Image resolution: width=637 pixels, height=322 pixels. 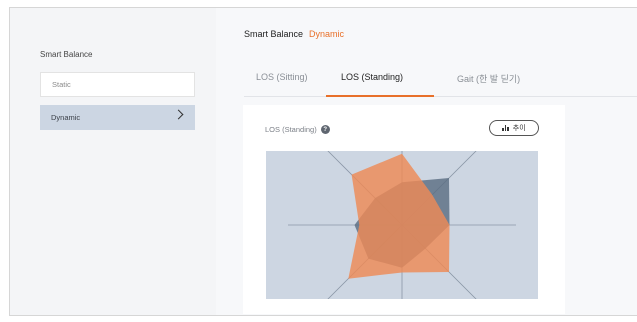 What do you see at coordinates (117, 117) in the screenshot?
I see `sidebar-item-dynamic: Dynamic` at bounding box center [117, 117].